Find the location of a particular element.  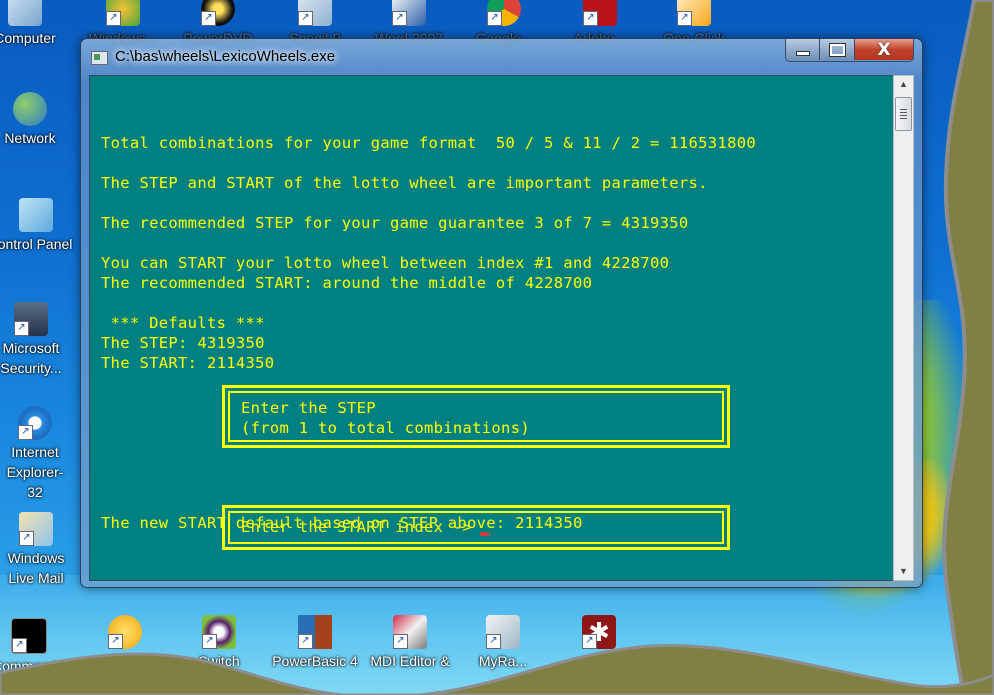

minimize-icon is located at coordinates (802, 53).